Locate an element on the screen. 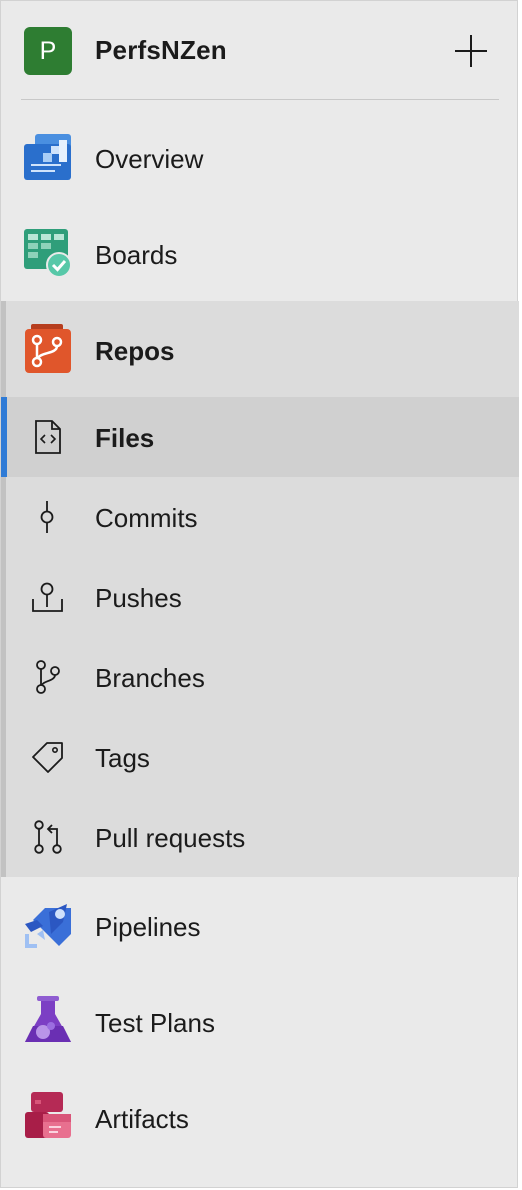  nav-label-repos: Repos is located at coordinates (135, 351).